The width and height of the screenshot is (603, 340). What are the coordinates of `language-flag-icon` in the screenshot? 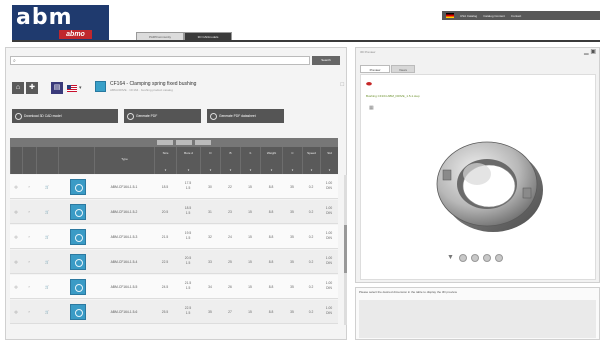 It's located at (450, 15).